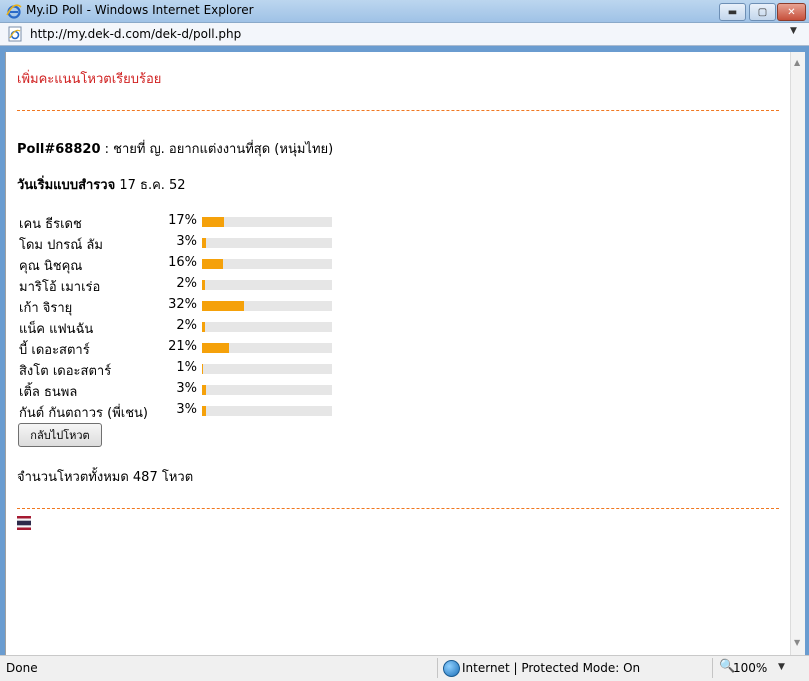  I want to click on zoom-dropdown-icon: ▼, so click(781, 667).